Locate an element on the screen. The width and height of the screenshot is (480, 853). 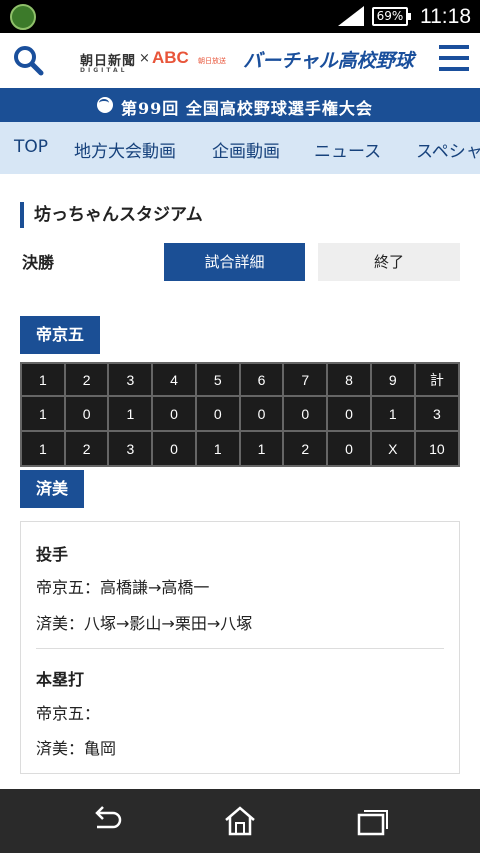
inning-header: 3 is located at coordinates (130, 379).